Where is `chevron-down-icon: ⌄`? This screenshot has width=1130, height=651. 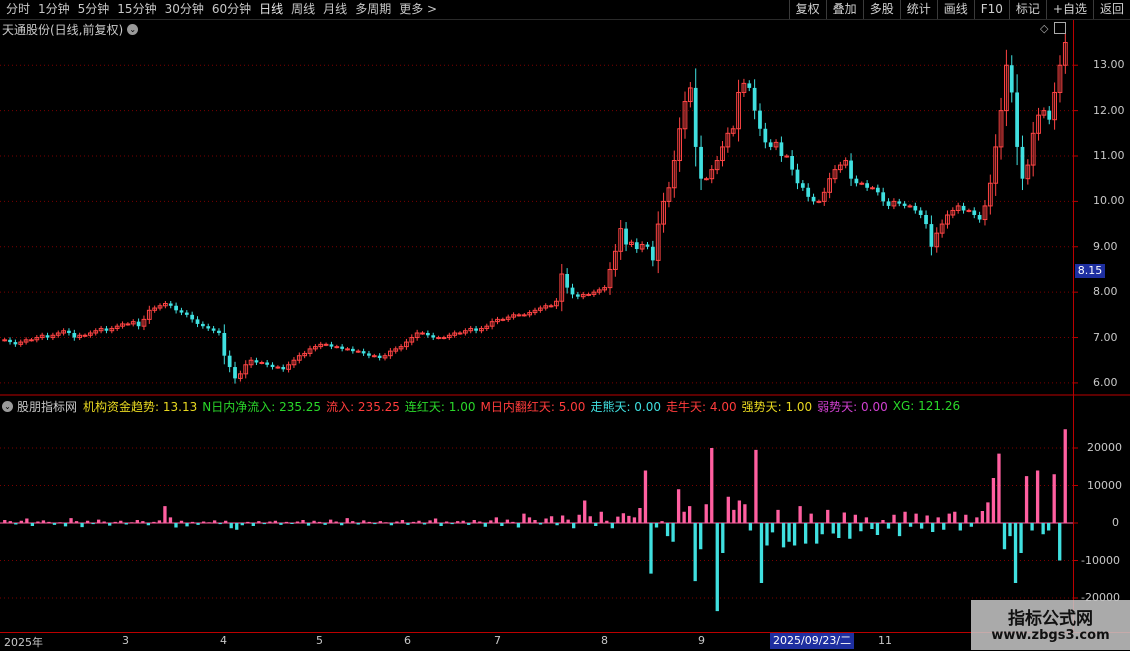
chevron-down-icon: ⌄ is located at coordinates (7, 406).